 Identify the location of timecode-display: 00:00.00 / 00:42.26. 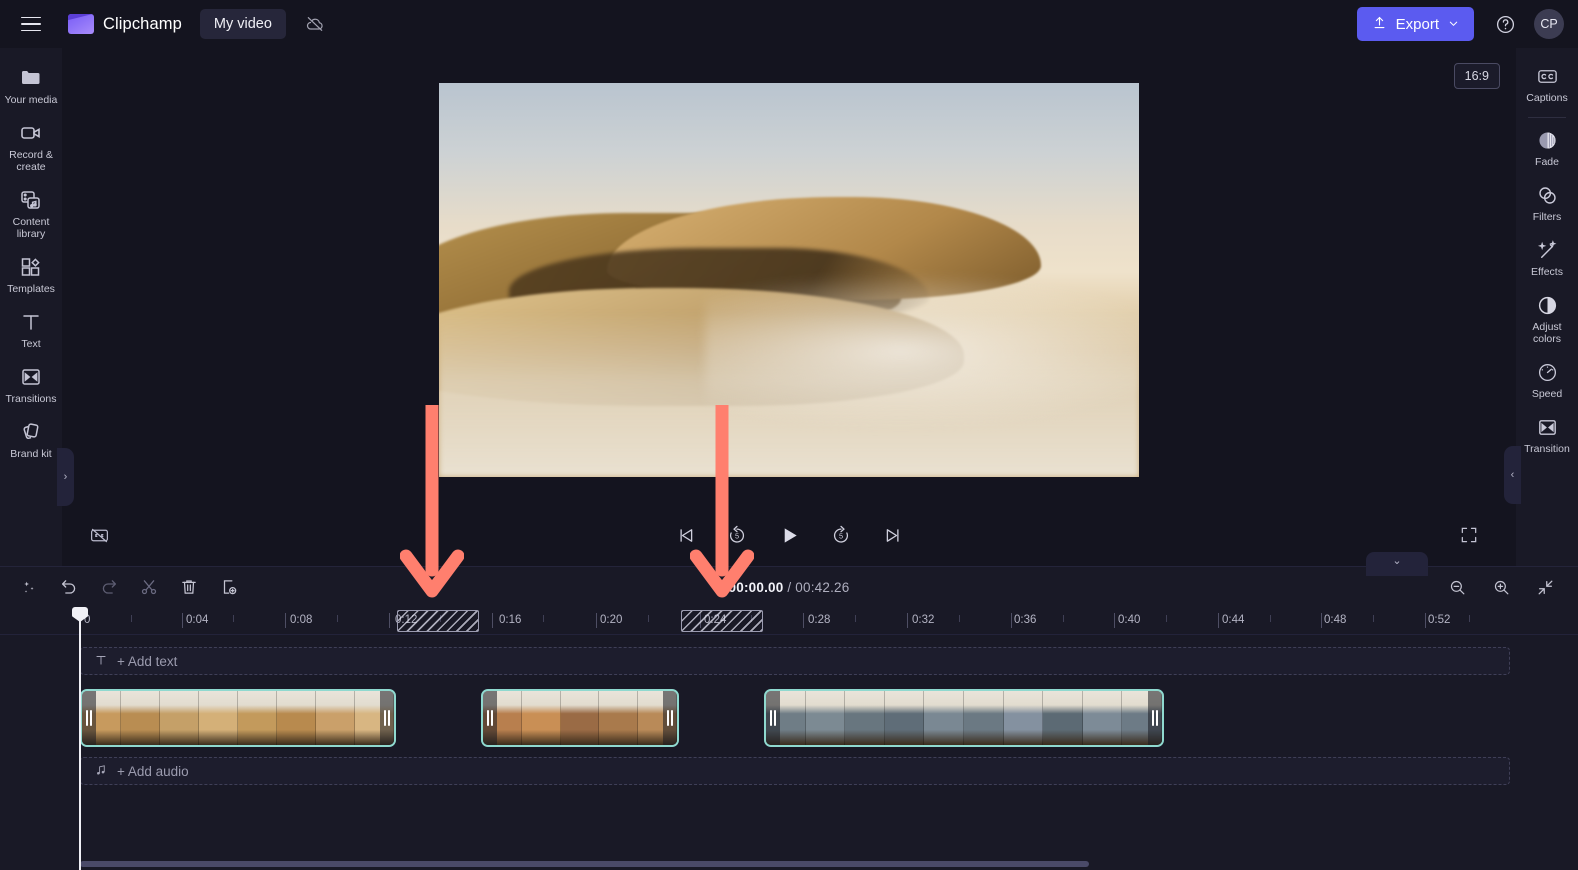
(789, 587).